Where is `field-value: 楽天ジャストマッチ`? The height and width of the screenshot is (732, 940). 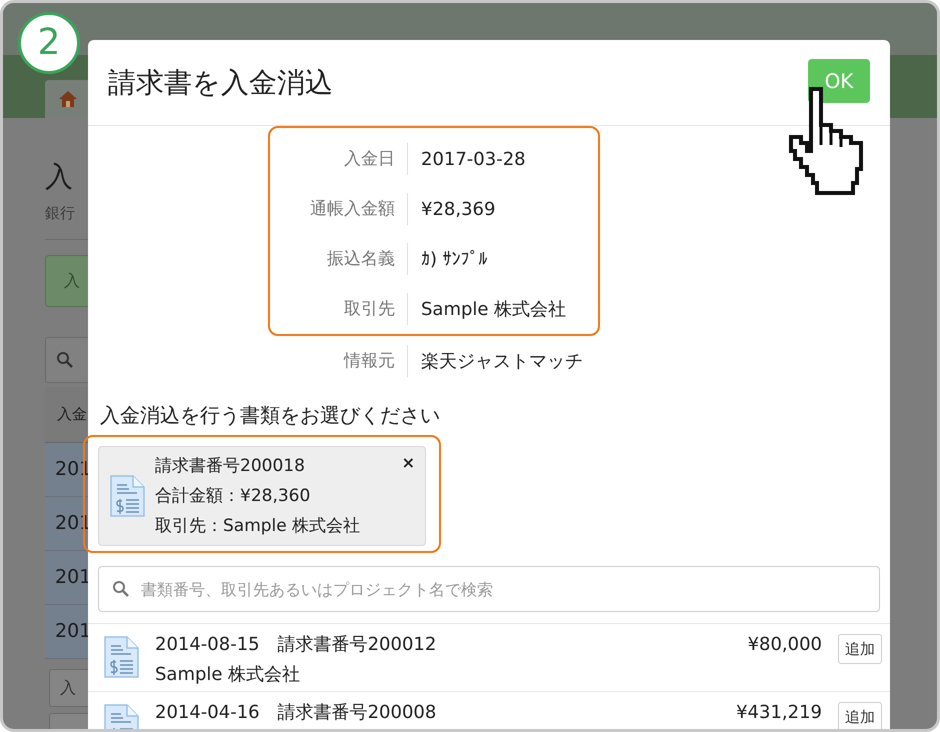
field-value: 楽天ジャストマッチ is located at coordinates (501, 361).